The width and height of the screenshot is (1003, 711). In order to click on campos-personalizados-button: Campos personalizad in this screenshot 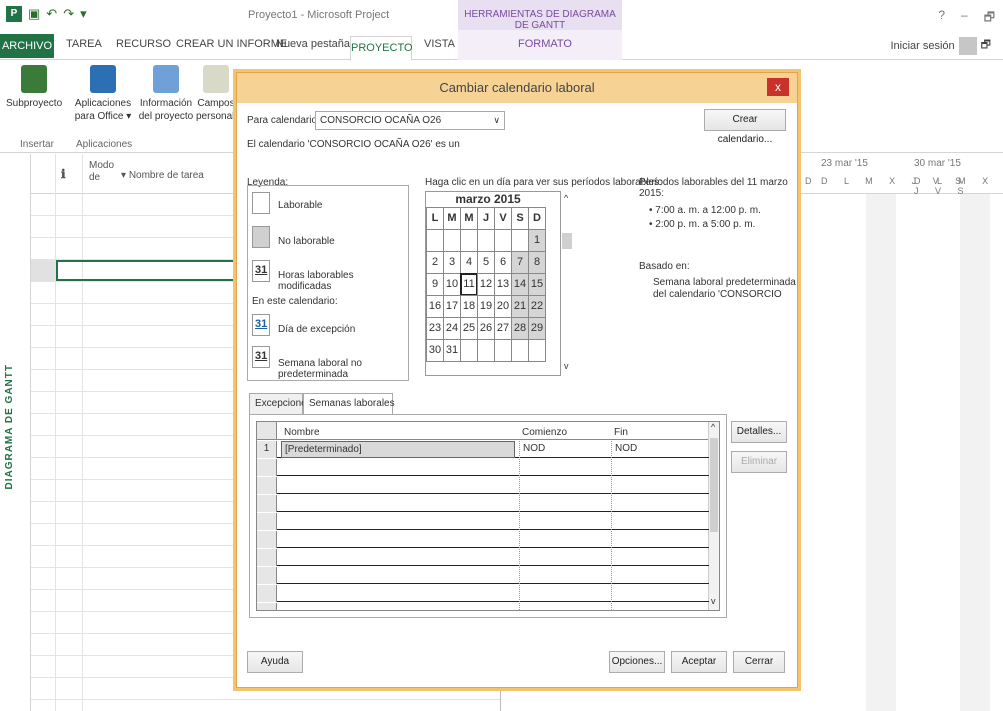, I will do `click(216, 94)`.